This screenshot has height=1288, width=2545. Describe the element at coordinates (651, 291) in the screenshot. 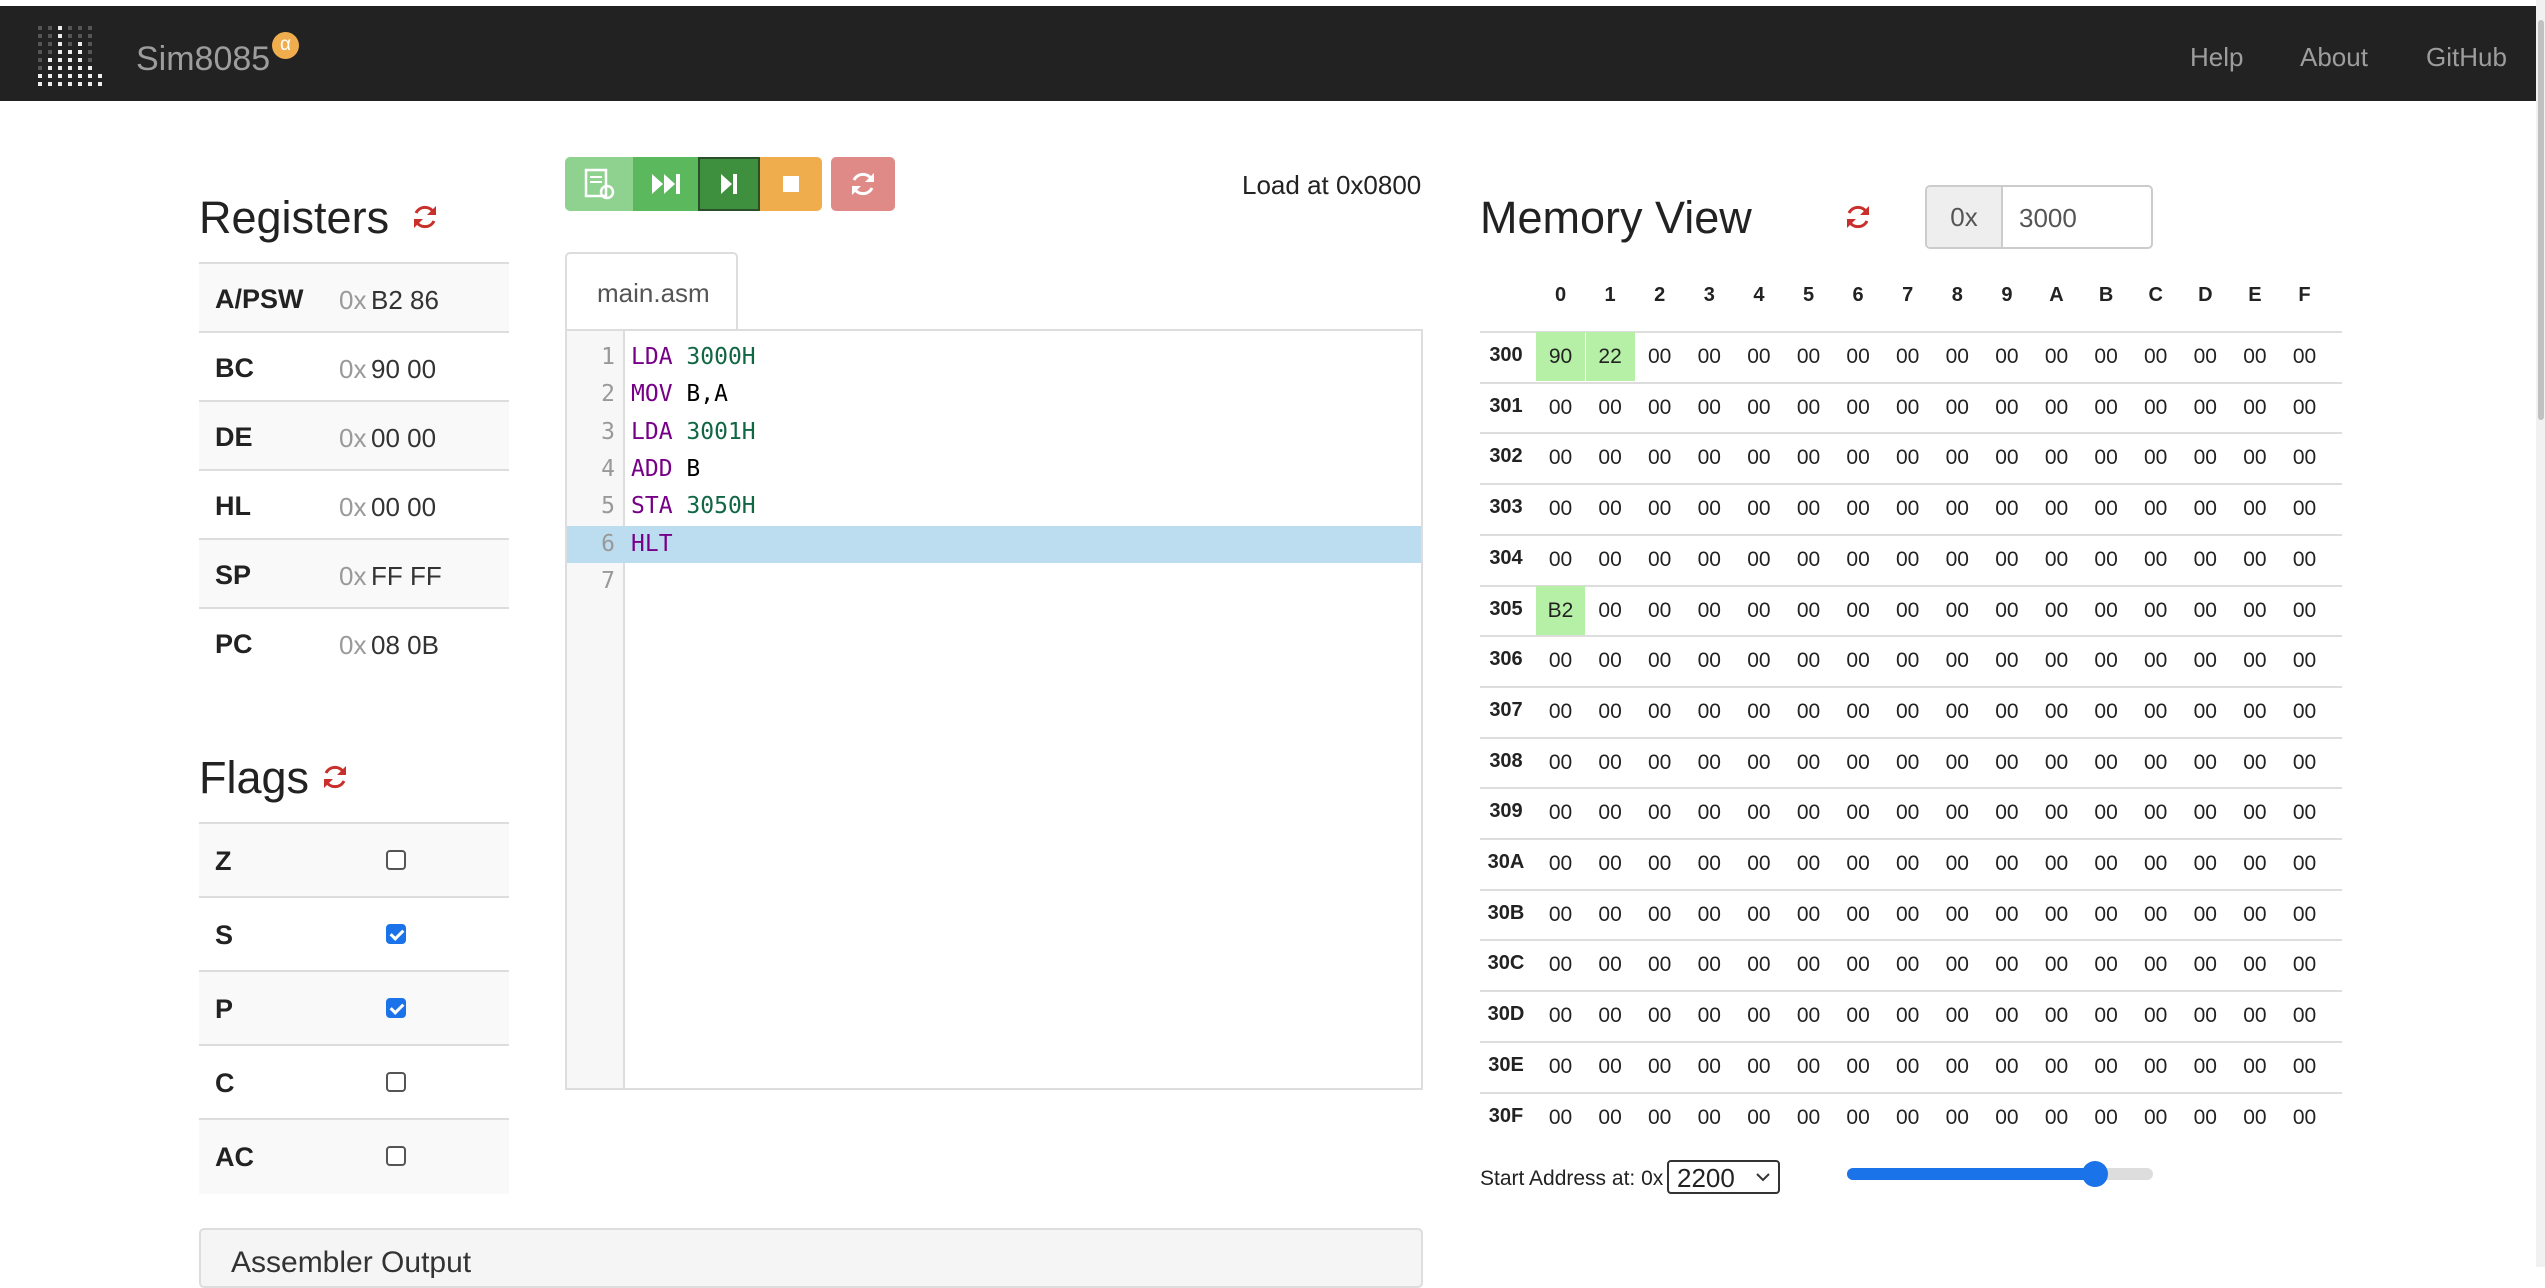

I see `tab-main-asm: main.asm` at that location.